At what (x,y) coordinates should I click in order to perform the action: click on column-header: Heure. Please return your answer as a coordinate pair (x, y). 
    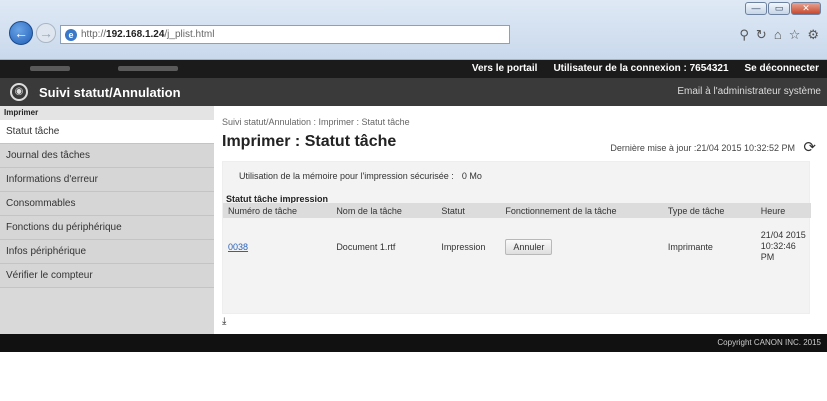
    Looking at the image, I should click on (783, 210).